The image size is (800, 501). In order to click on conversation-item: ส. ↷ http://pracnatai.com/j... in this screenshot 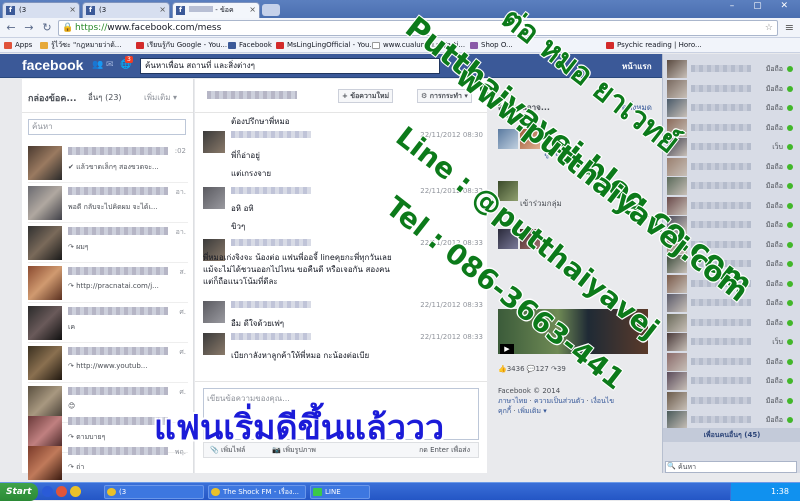, I will do `click(108, 283)`.